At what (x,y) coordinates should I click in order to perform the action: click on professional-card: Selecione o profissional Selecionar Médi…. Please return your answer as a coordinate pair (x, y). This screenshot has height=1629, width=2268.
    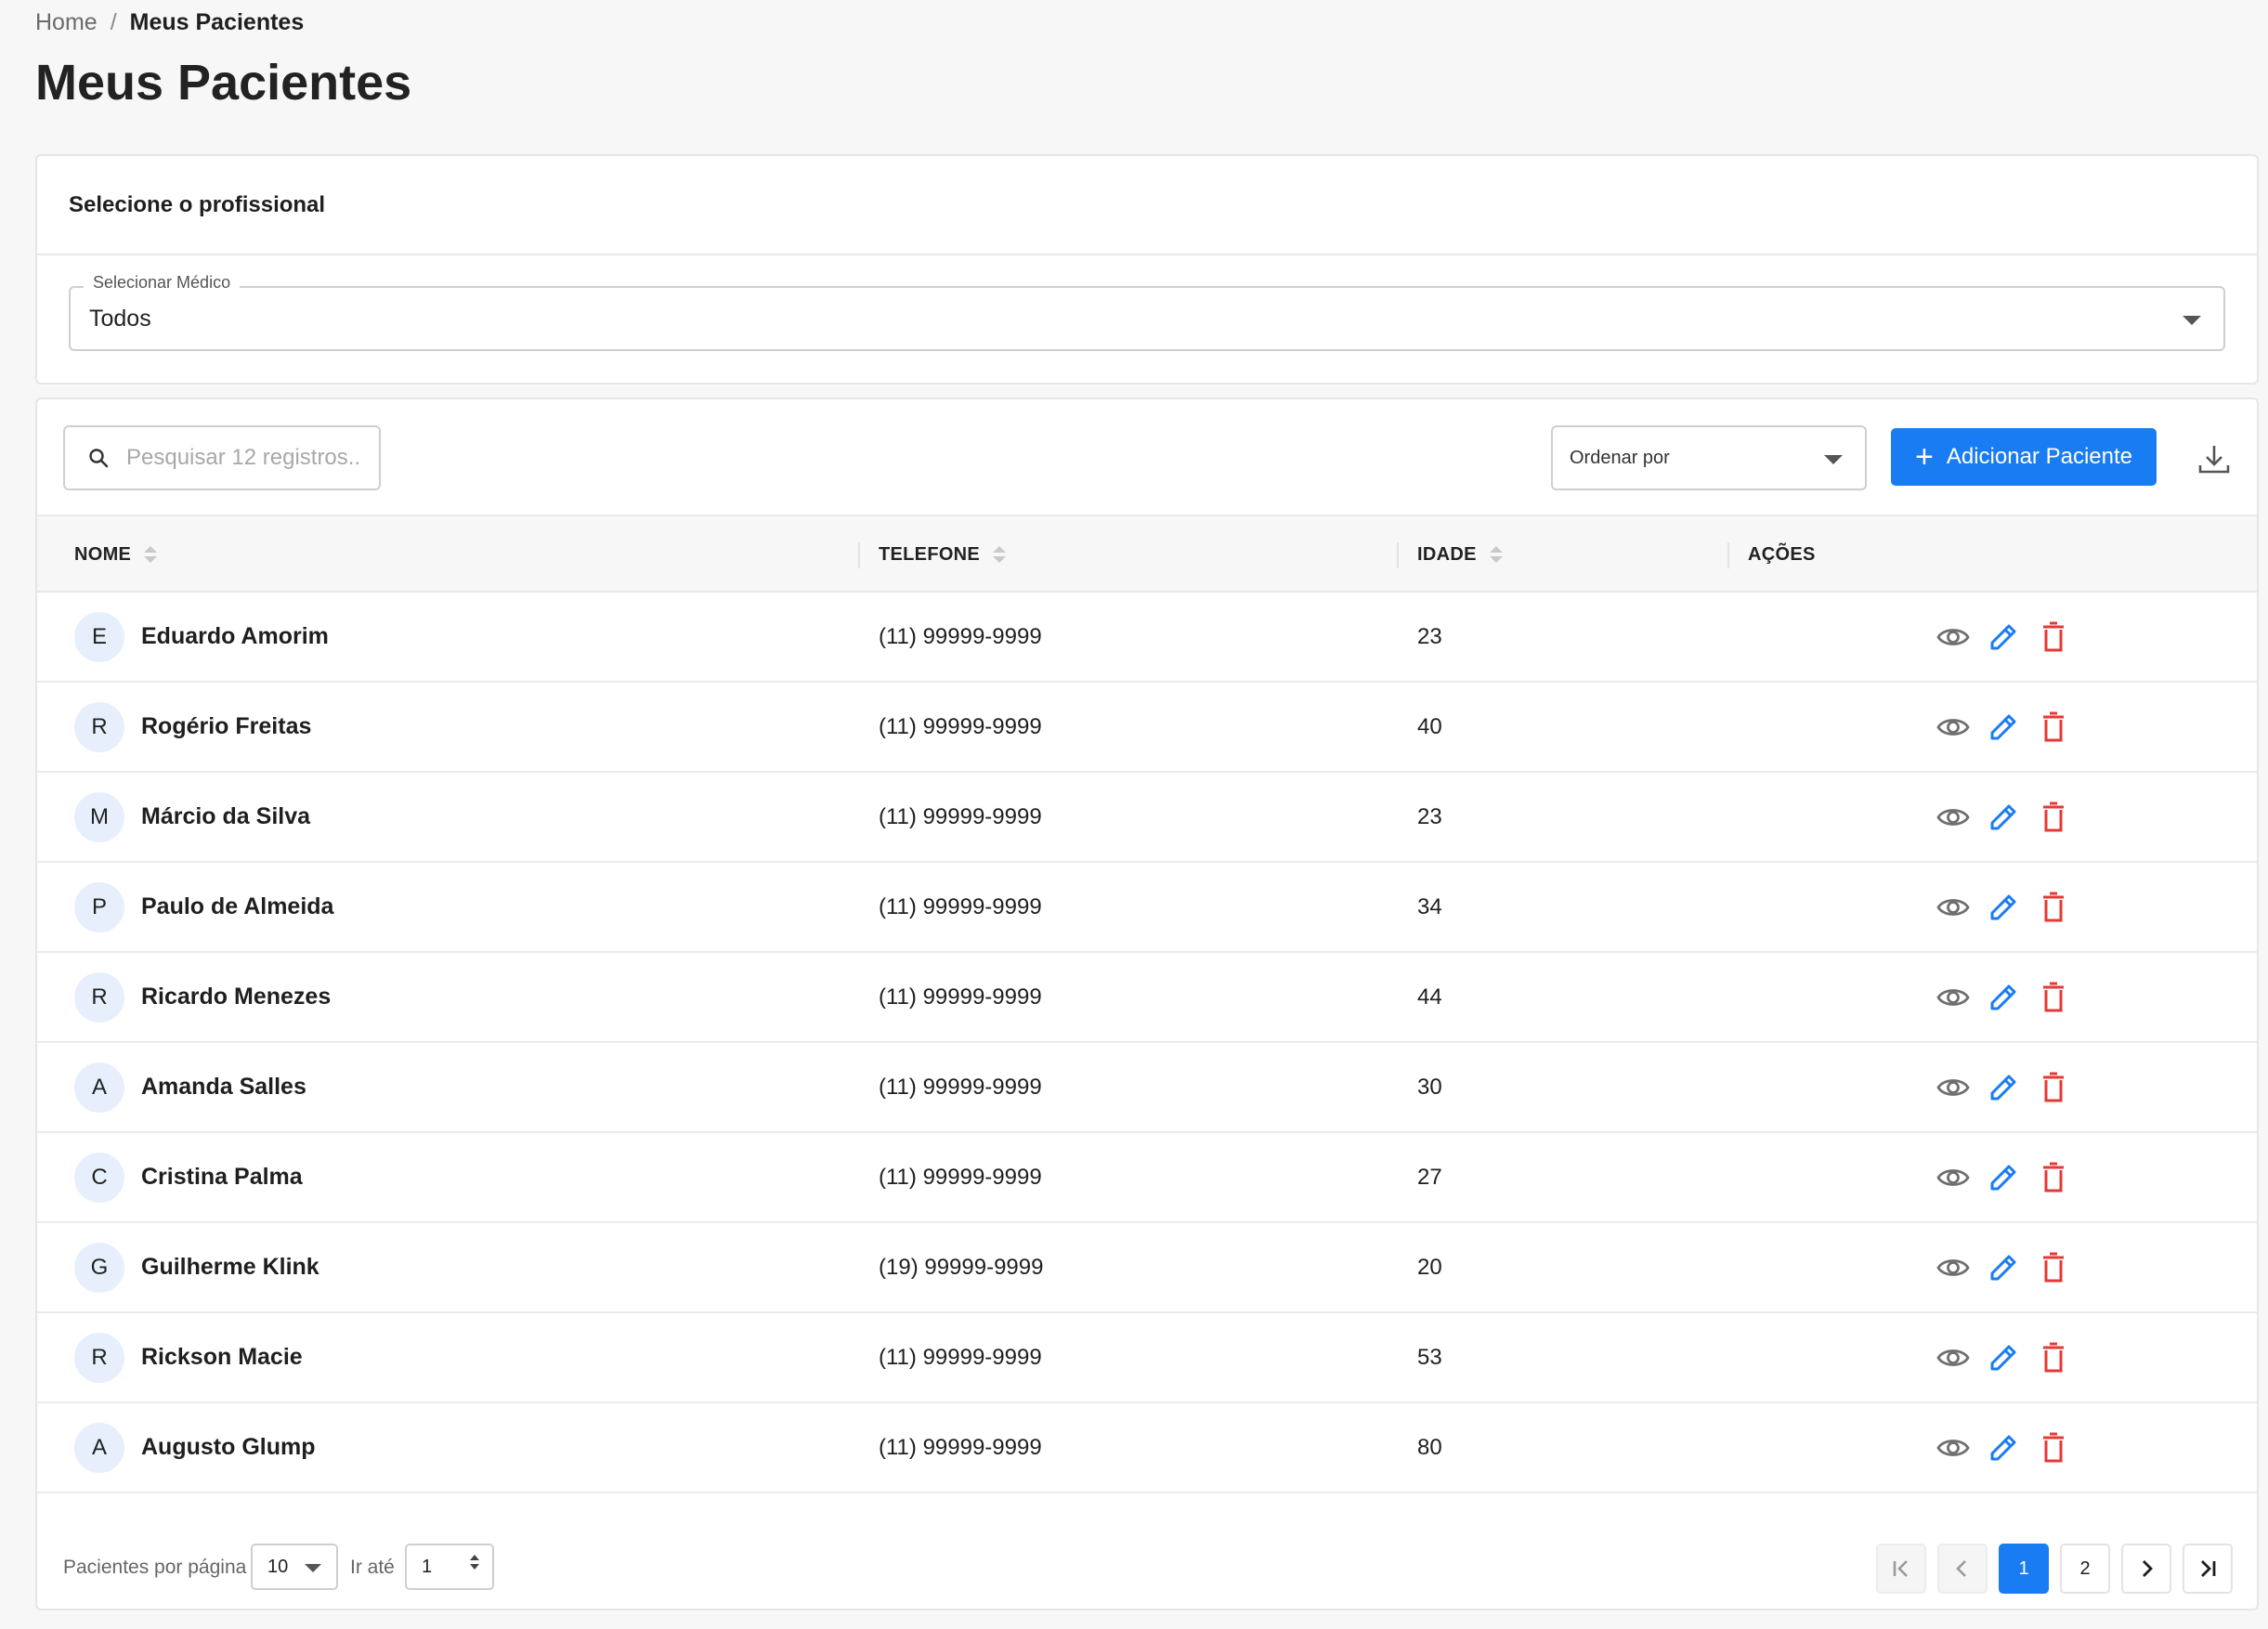
    Looking at the image, I should click on (1147, 269).